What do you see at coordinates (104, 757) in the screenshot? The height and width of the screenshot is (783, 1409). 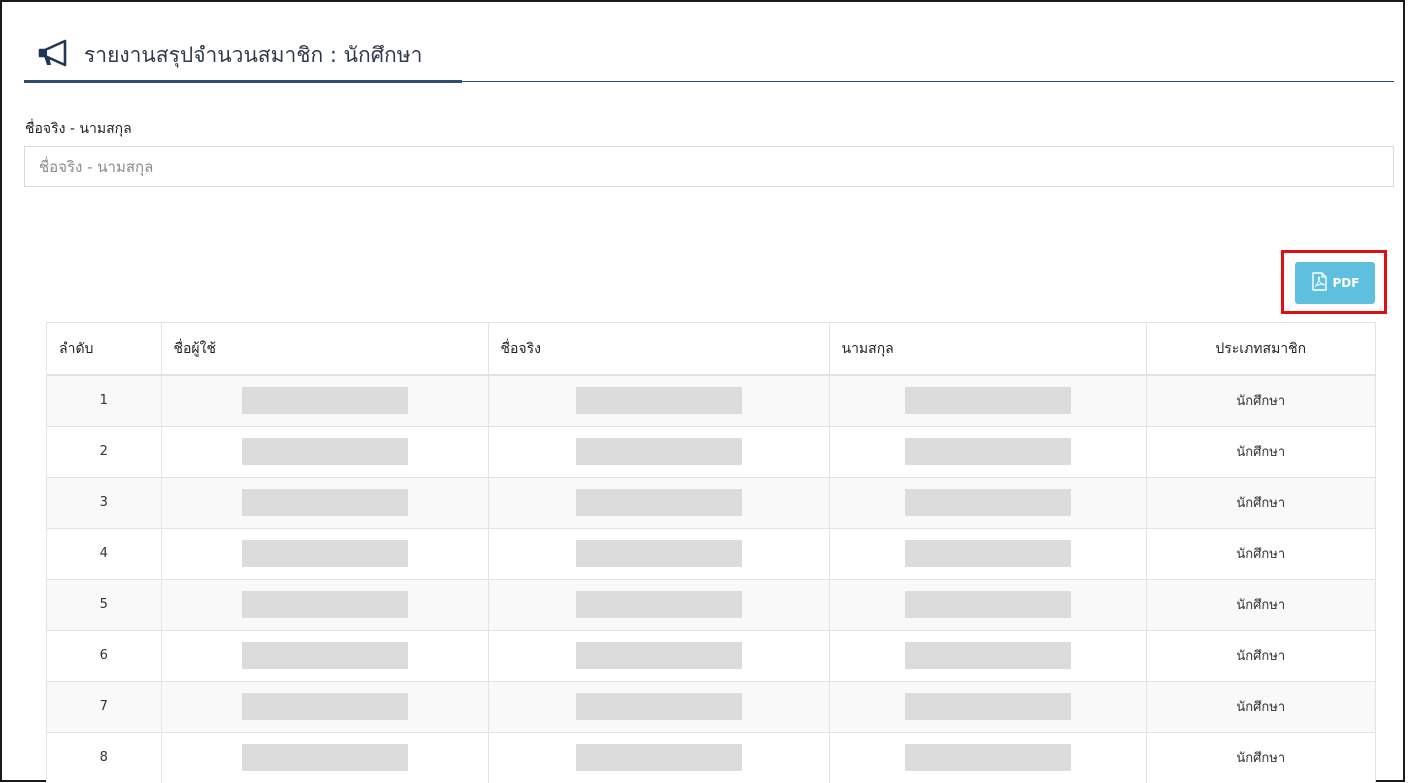 I see `row-number: 8` at bounding box center [104, 757].